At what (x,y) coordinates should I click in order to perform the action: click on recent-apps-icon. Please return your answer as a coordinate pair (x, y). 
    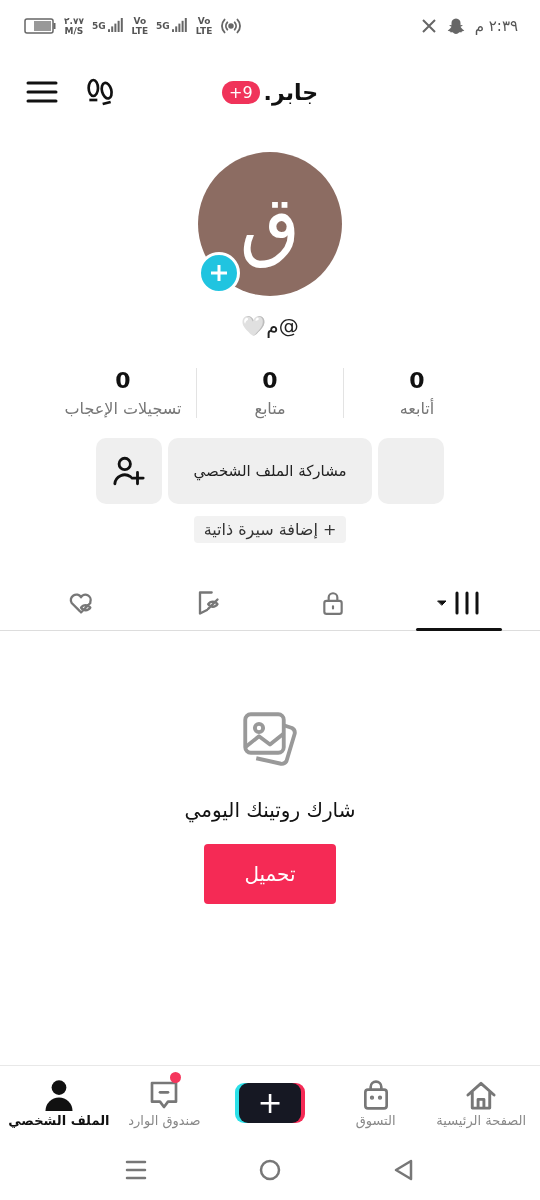
    Looking at the image, I should click on (136, 1170).